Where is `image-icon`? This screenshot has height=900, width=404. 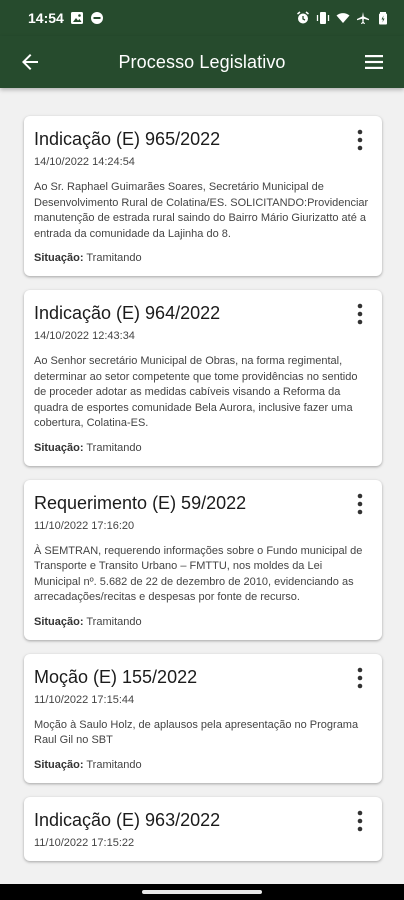
image-icon is located at coordinates (77, 18).